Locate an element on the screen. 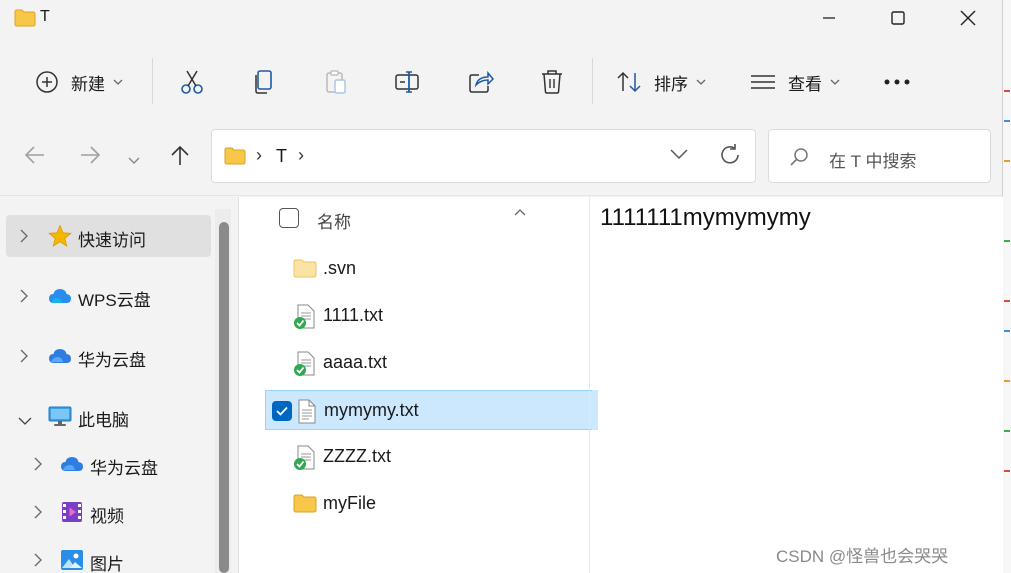  star-icon is located at coordinates (60, 238).